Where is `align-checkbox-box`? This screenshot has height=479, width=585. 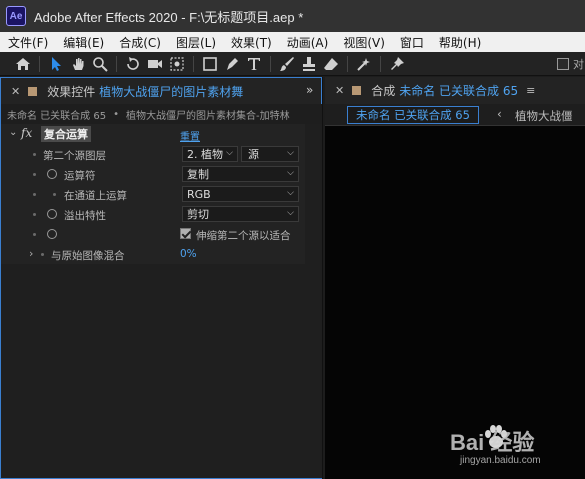
align-checkbox-box is located at coordinates (563, 64).